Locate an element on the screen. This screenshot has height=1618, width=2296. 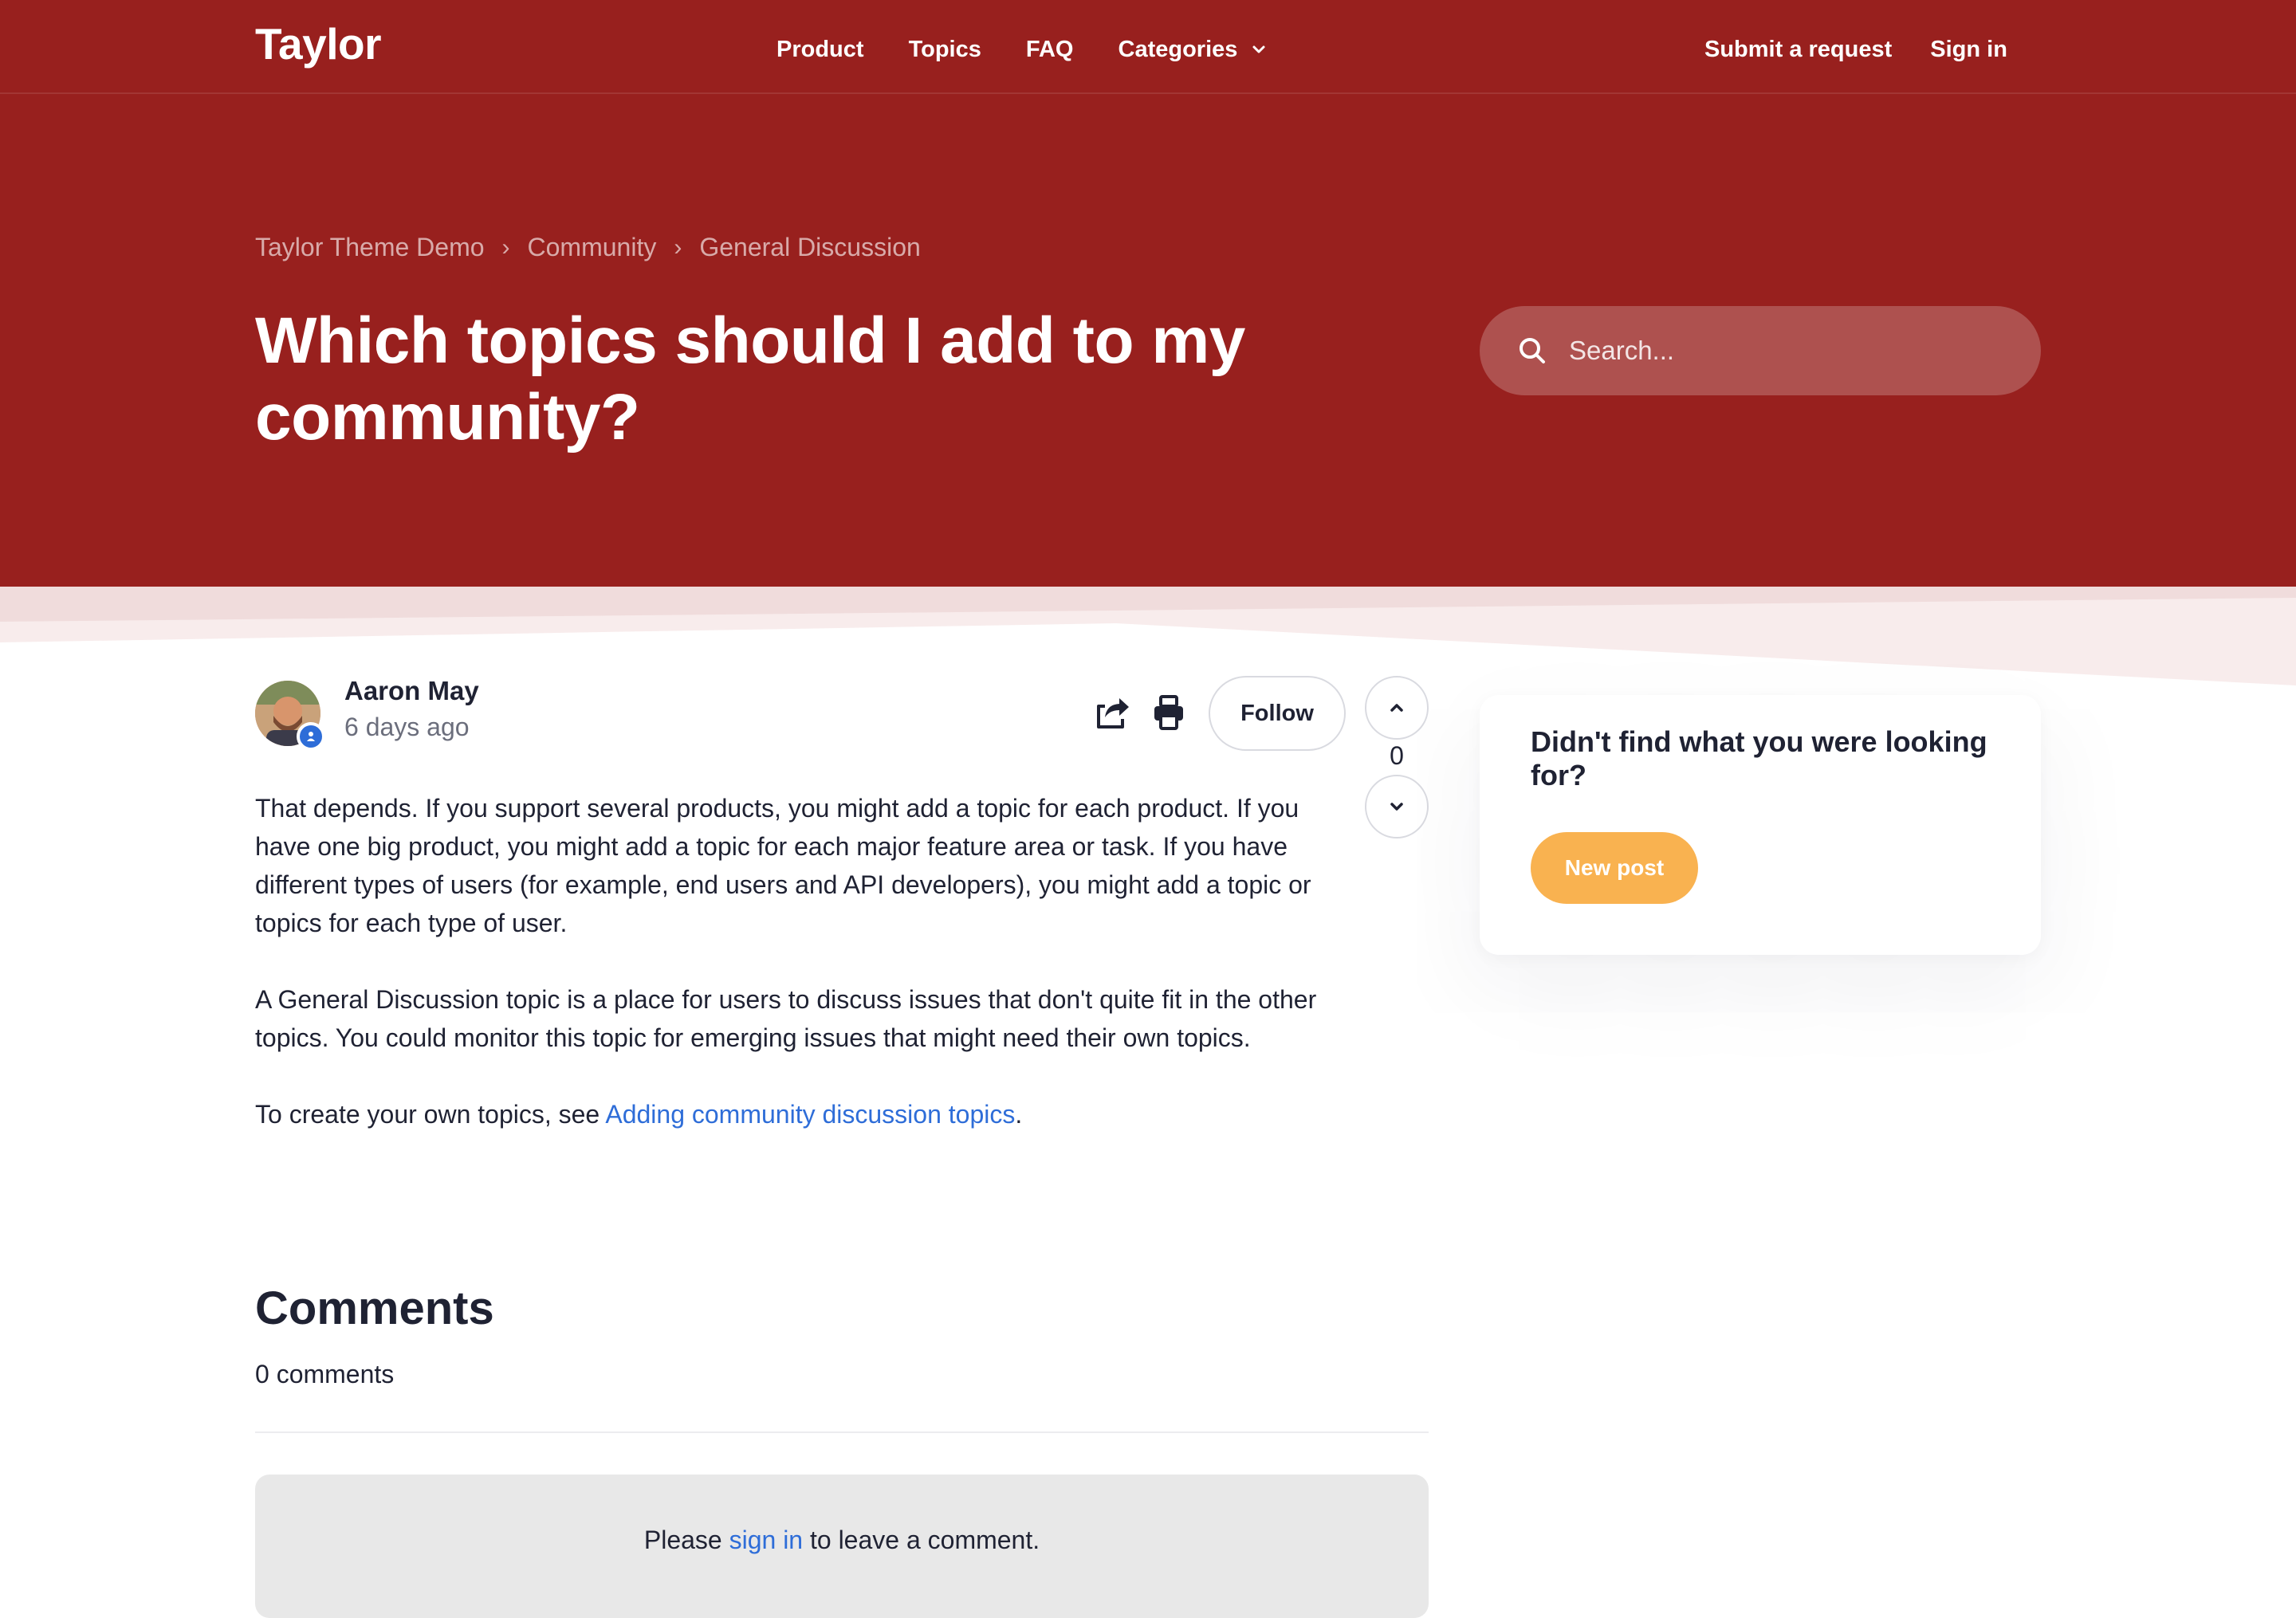
signin-link: sign in is located at coordinates (766, 1540).